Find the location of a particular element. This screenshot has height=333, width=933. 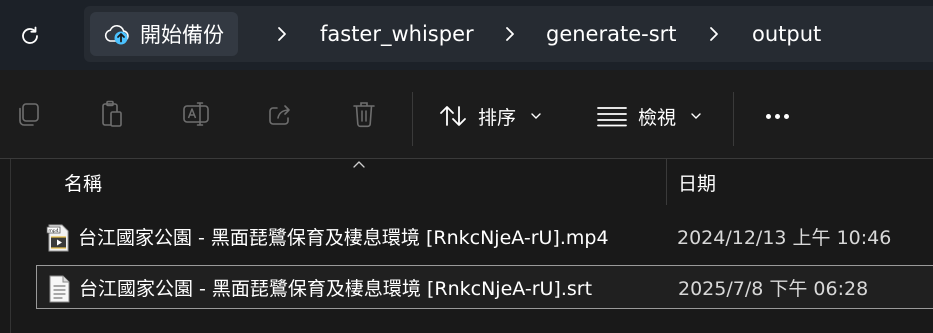

sort-menu-button: 排序 is located at coordinates (490, 116).